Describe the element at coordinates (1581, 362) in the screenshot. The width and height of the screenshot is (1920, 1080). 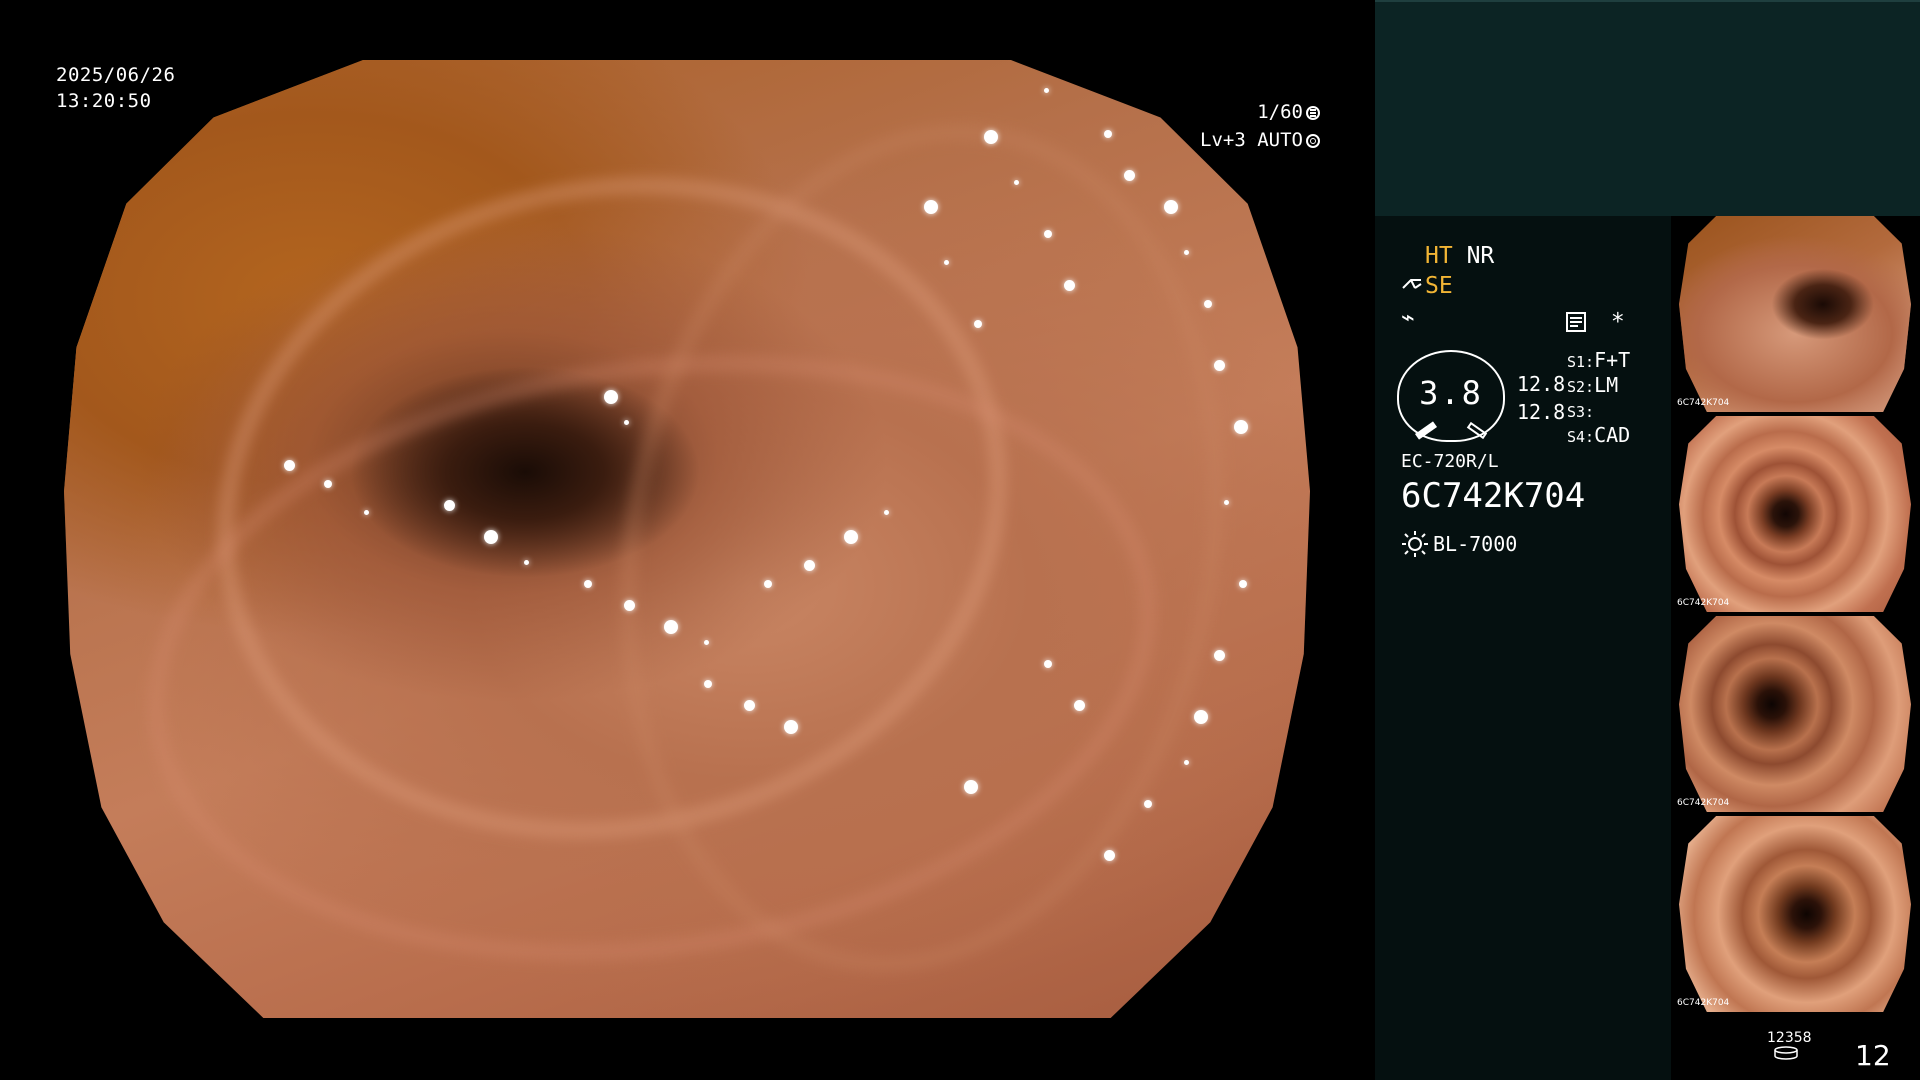
I see `switch-s1-label: S1:` at that location.